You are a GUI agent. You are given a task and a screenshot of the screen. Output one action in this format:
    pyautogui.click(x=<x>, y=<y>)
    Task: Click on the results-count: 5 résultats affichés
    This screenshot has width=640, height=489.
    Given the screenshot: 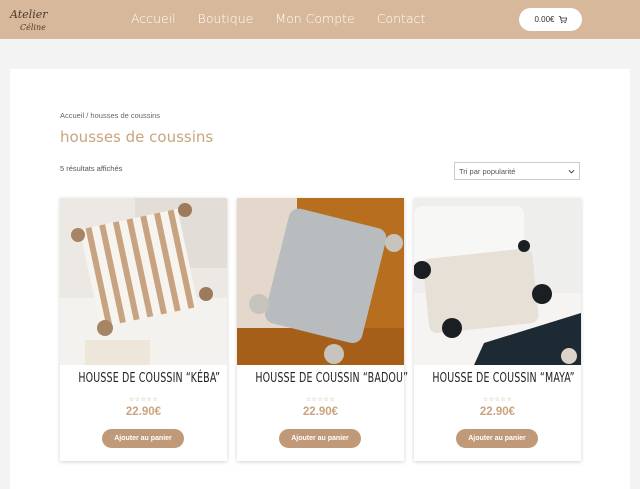 What is the action you would take?
    pyautogui.click(x=91, y=168)
    